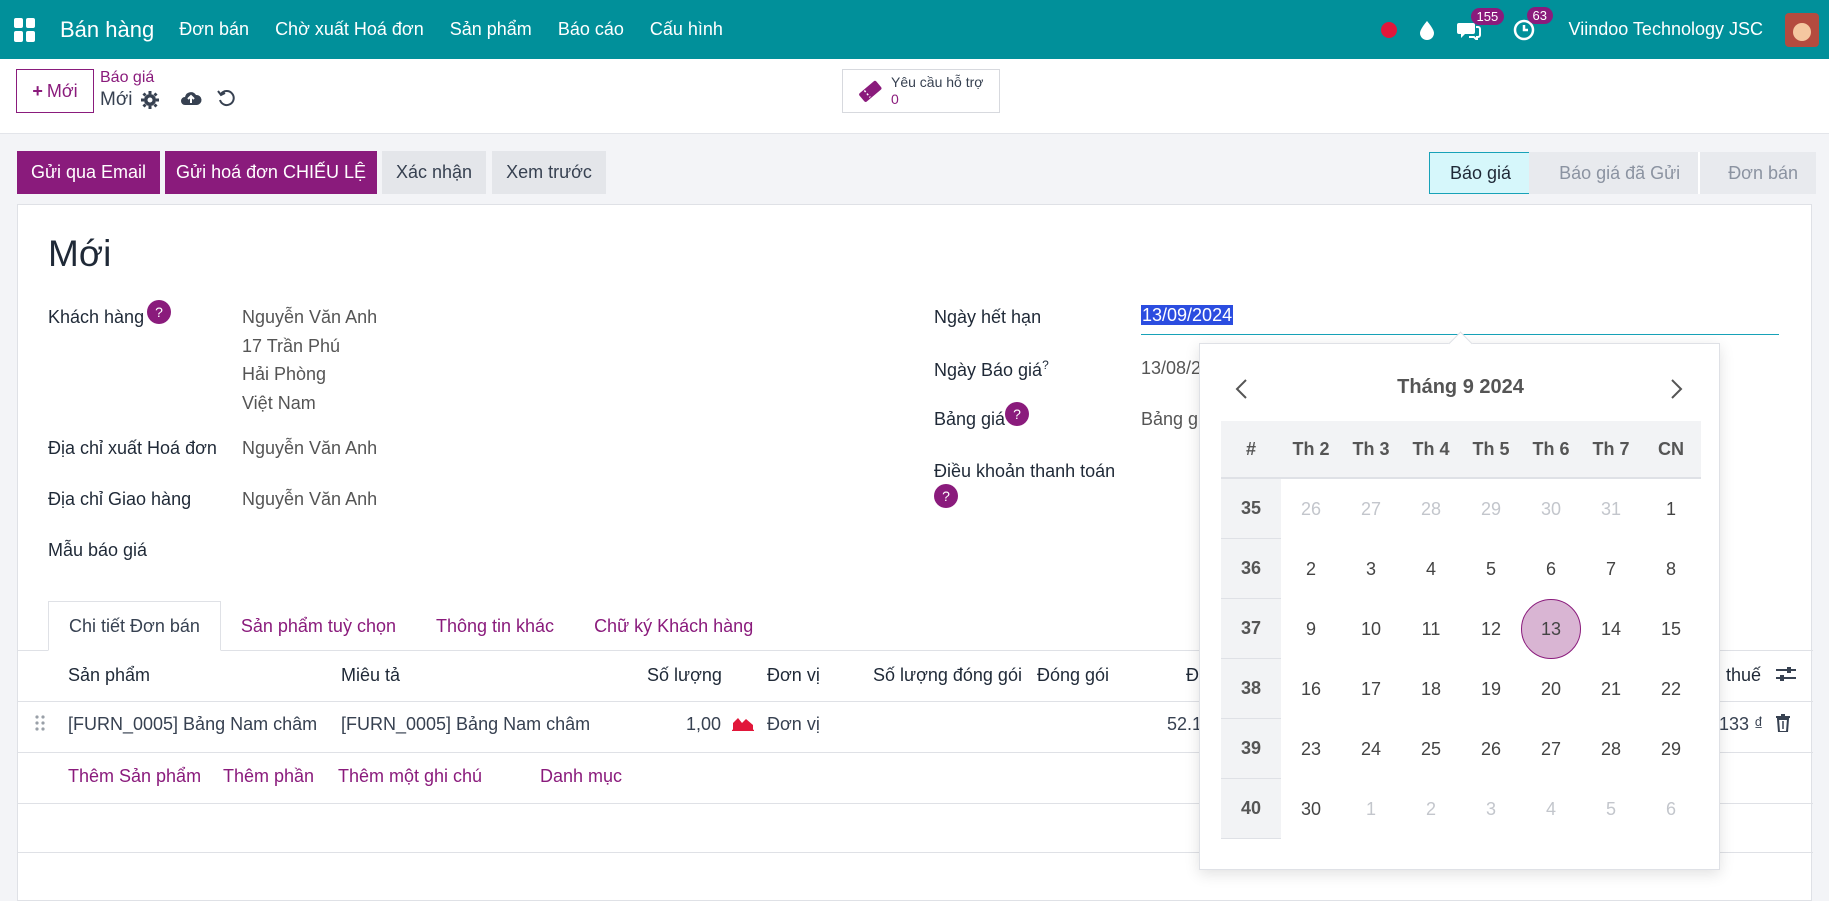 This screenshot has width=1829, height=901. What do you see at coordinates (191, 100) in the screenshot?
I see `cloud-upload-icon` at bounding box center [191, 100].